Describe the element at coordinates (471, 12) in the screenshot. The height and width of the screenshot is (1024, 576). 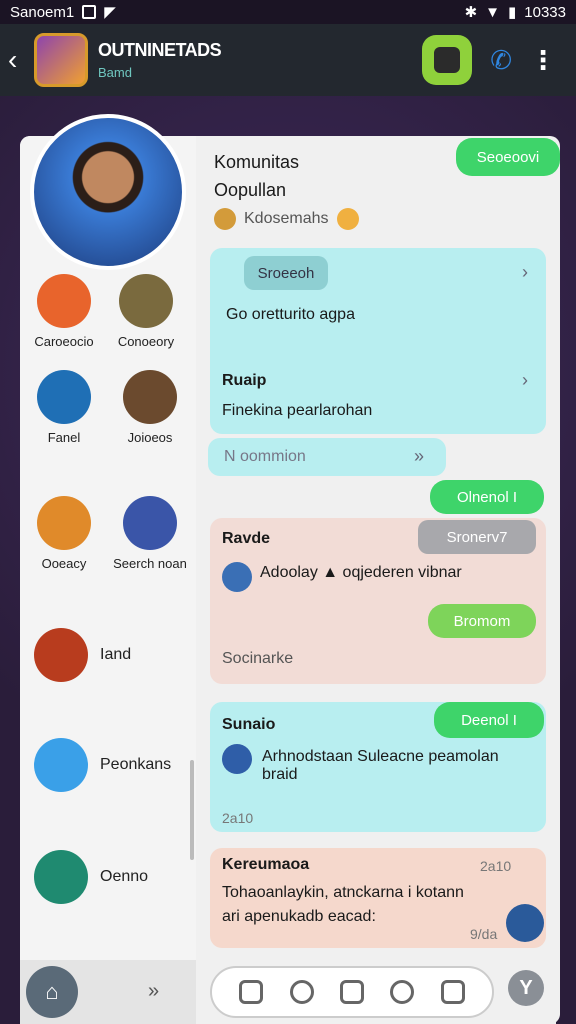
I see `bluetooth-icon: ✱` at that location.